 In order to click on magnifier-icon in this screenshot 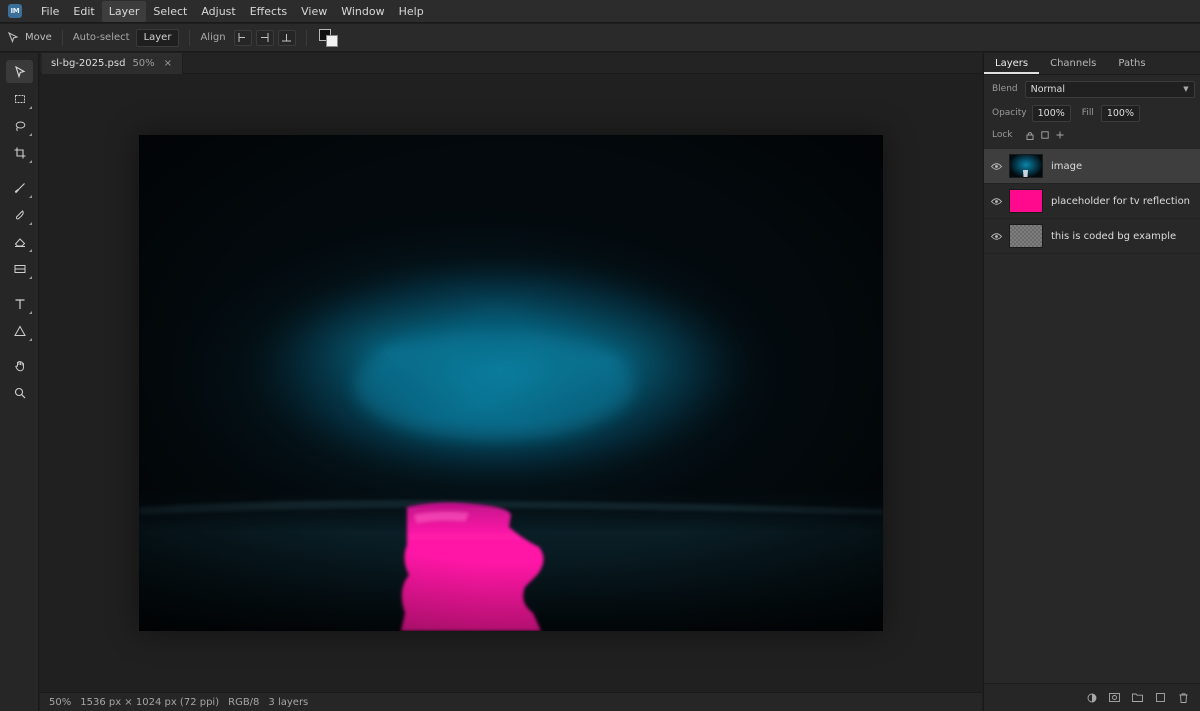, I will do `click(19, 392)`.